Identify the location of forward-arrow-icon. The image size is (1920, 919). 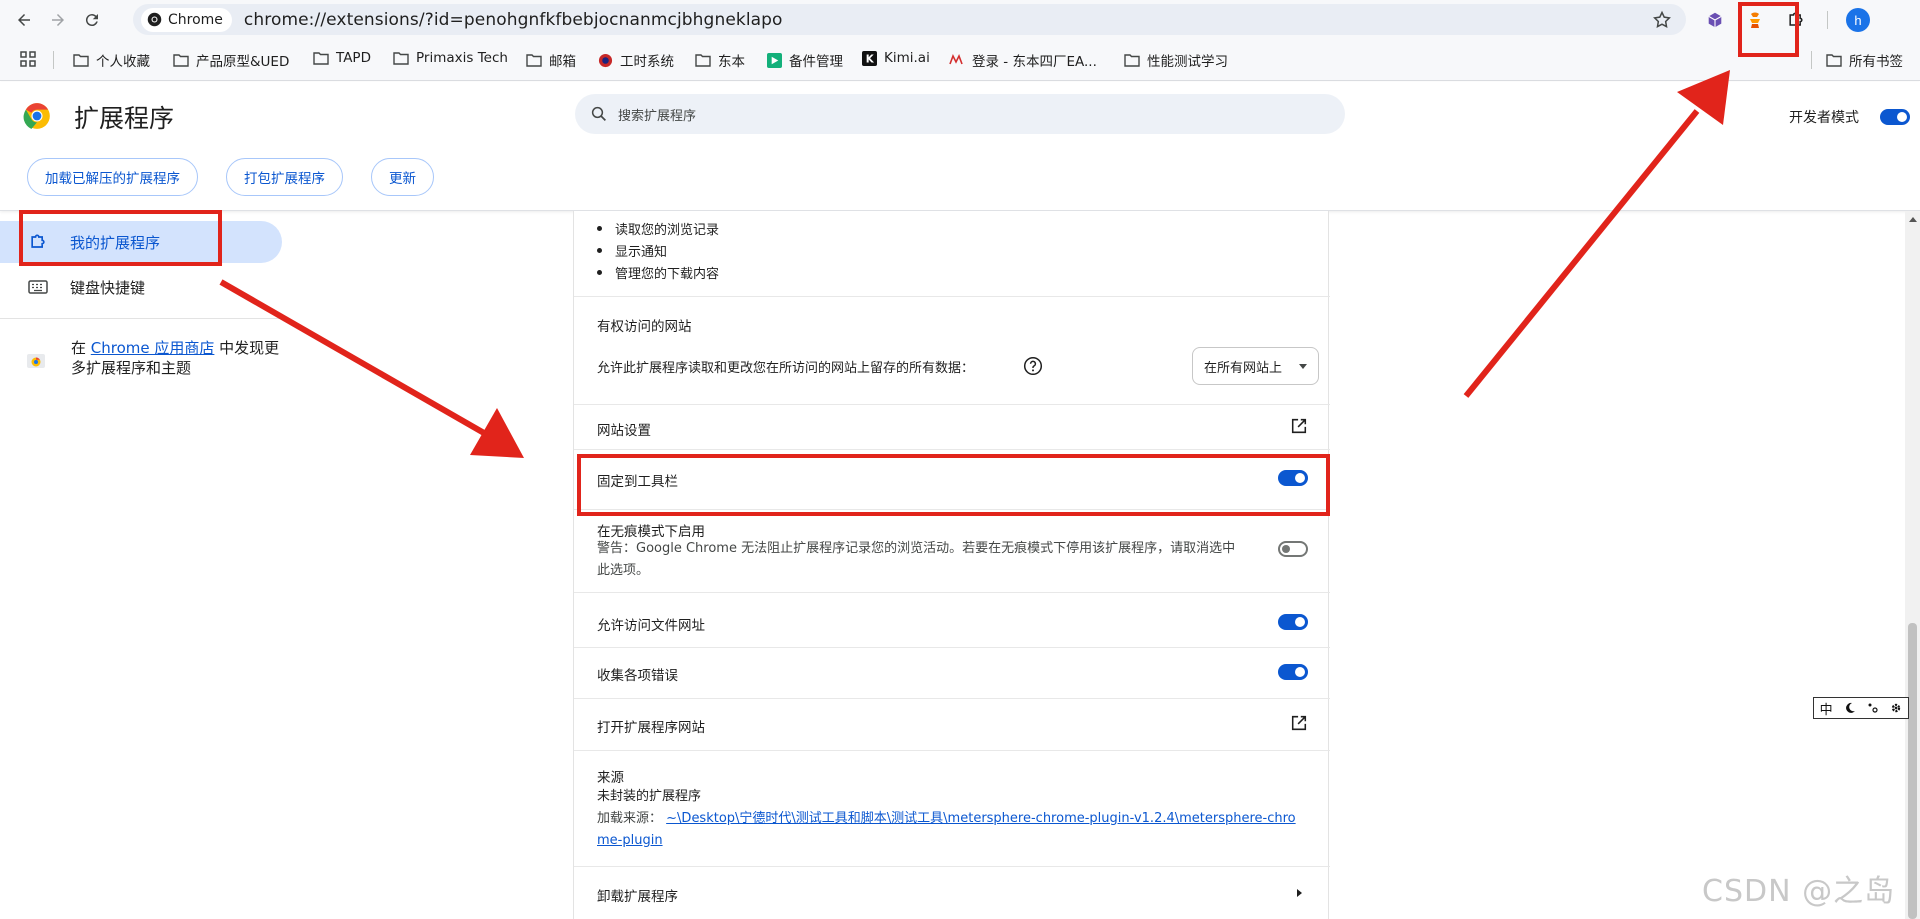
(58, 19).